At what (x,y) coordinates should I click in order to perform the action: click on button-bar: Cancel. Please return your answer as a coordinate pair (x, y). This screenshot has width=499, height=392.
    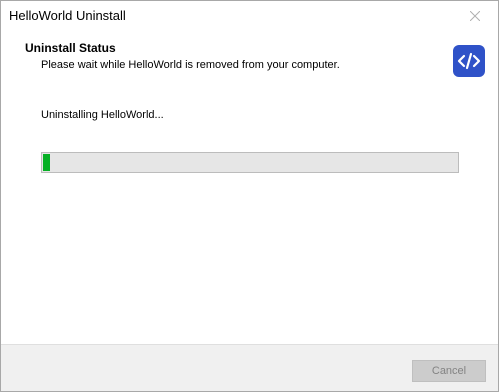
    Looking at the image, I should click on (249, 367).